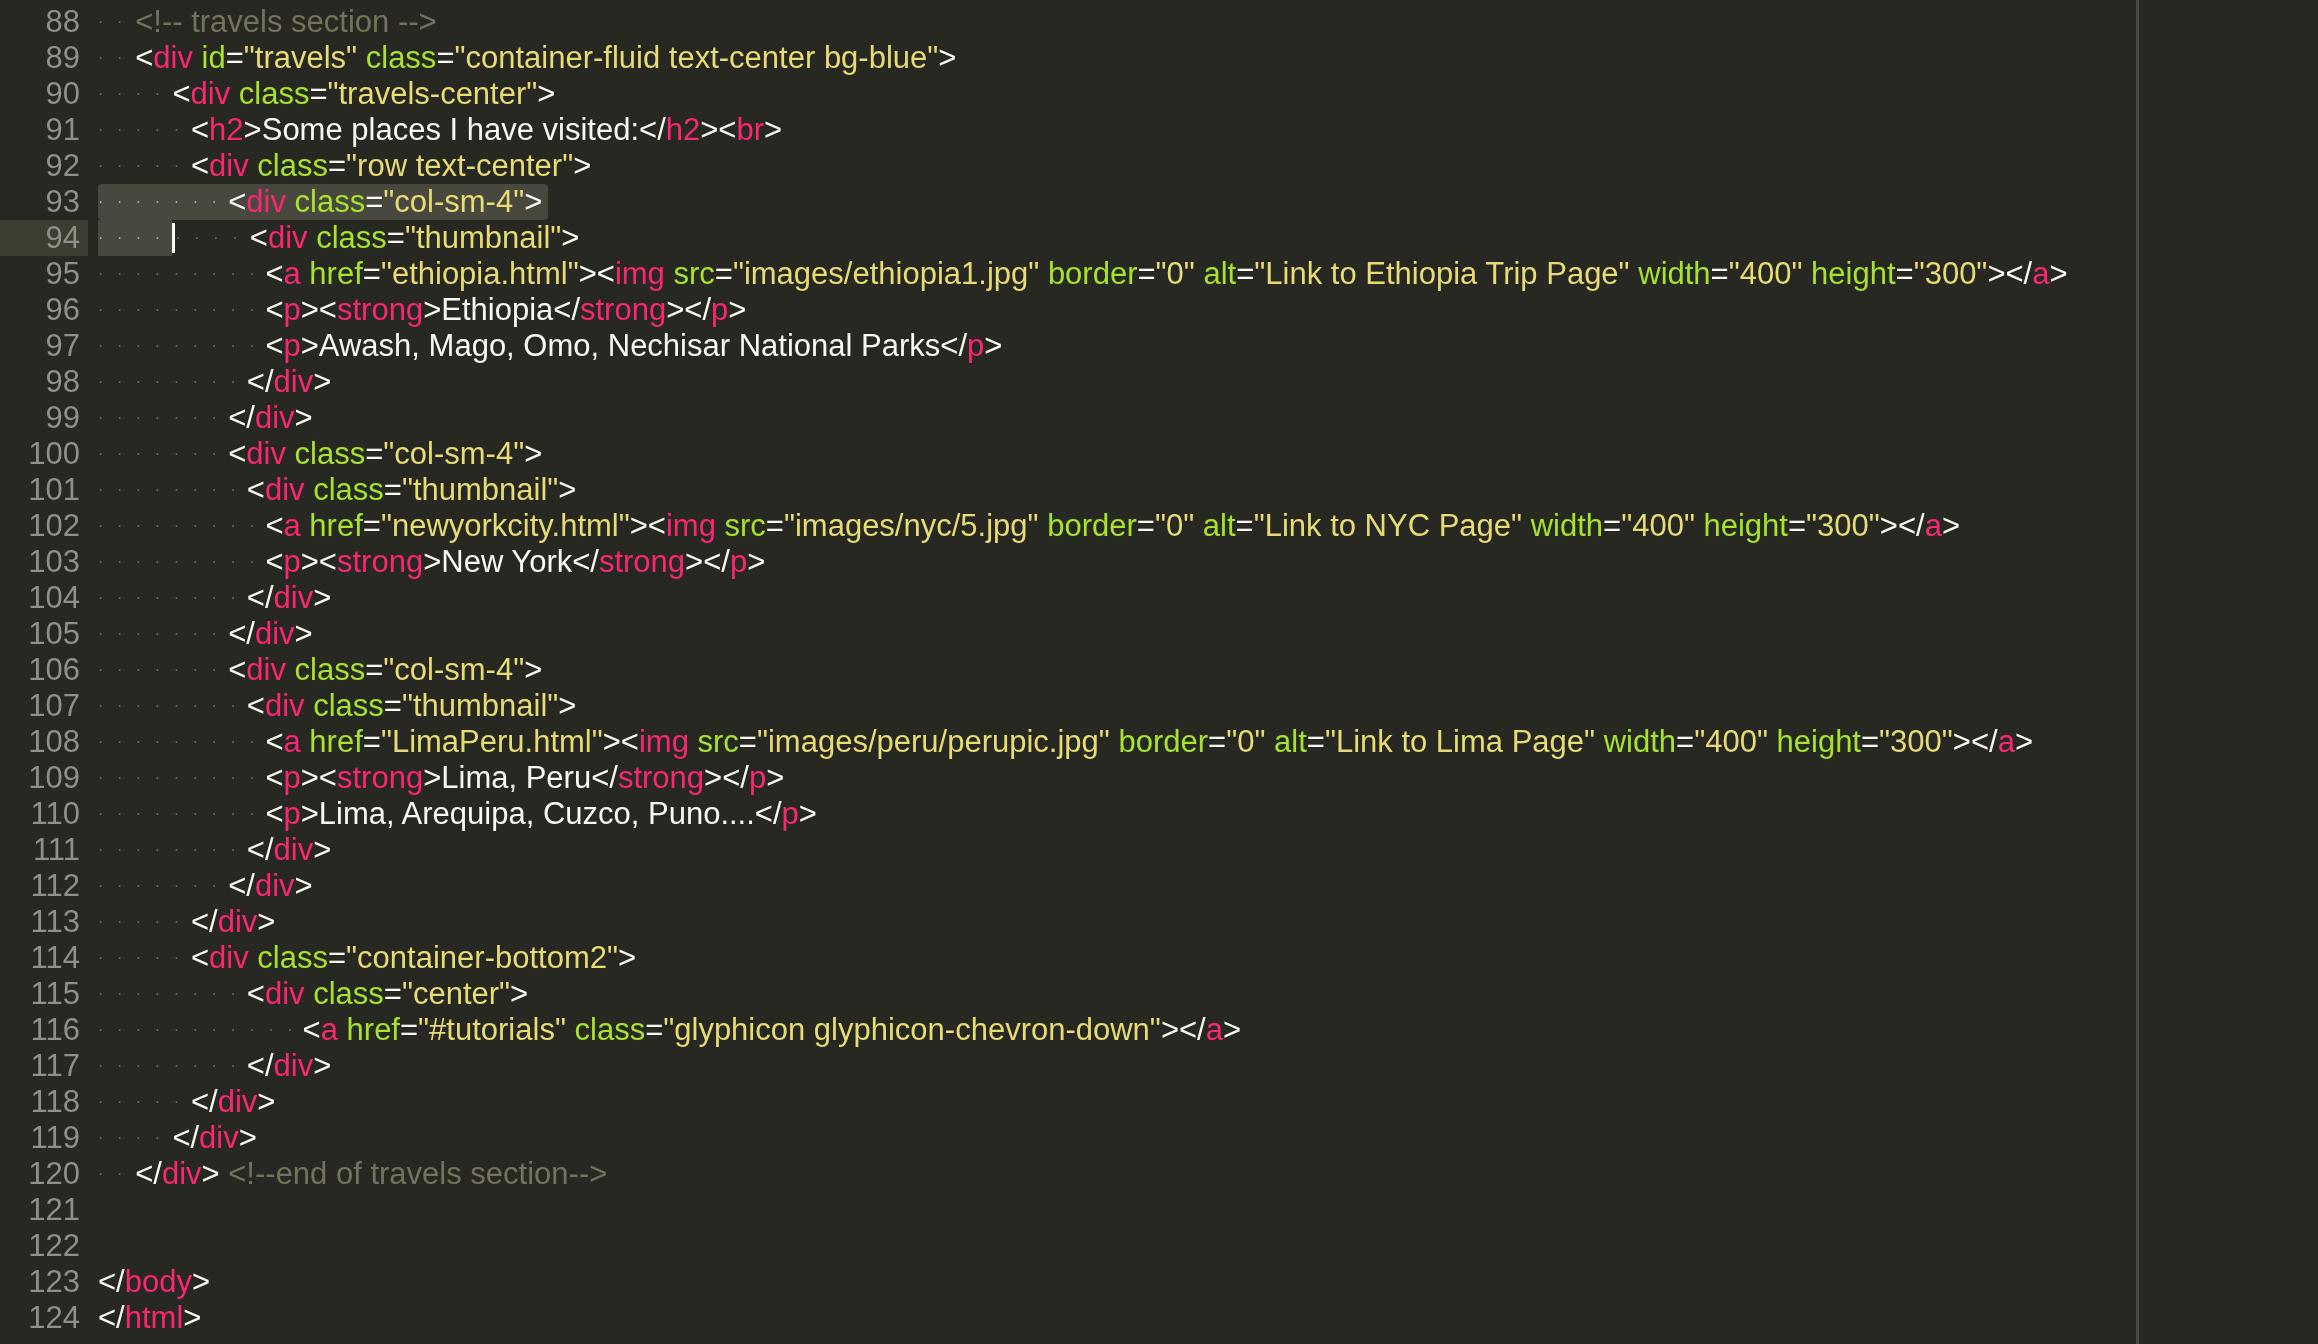 This screenshot has height=1344, width=2318. I want to click on line-number: 103, so click(54, 562).